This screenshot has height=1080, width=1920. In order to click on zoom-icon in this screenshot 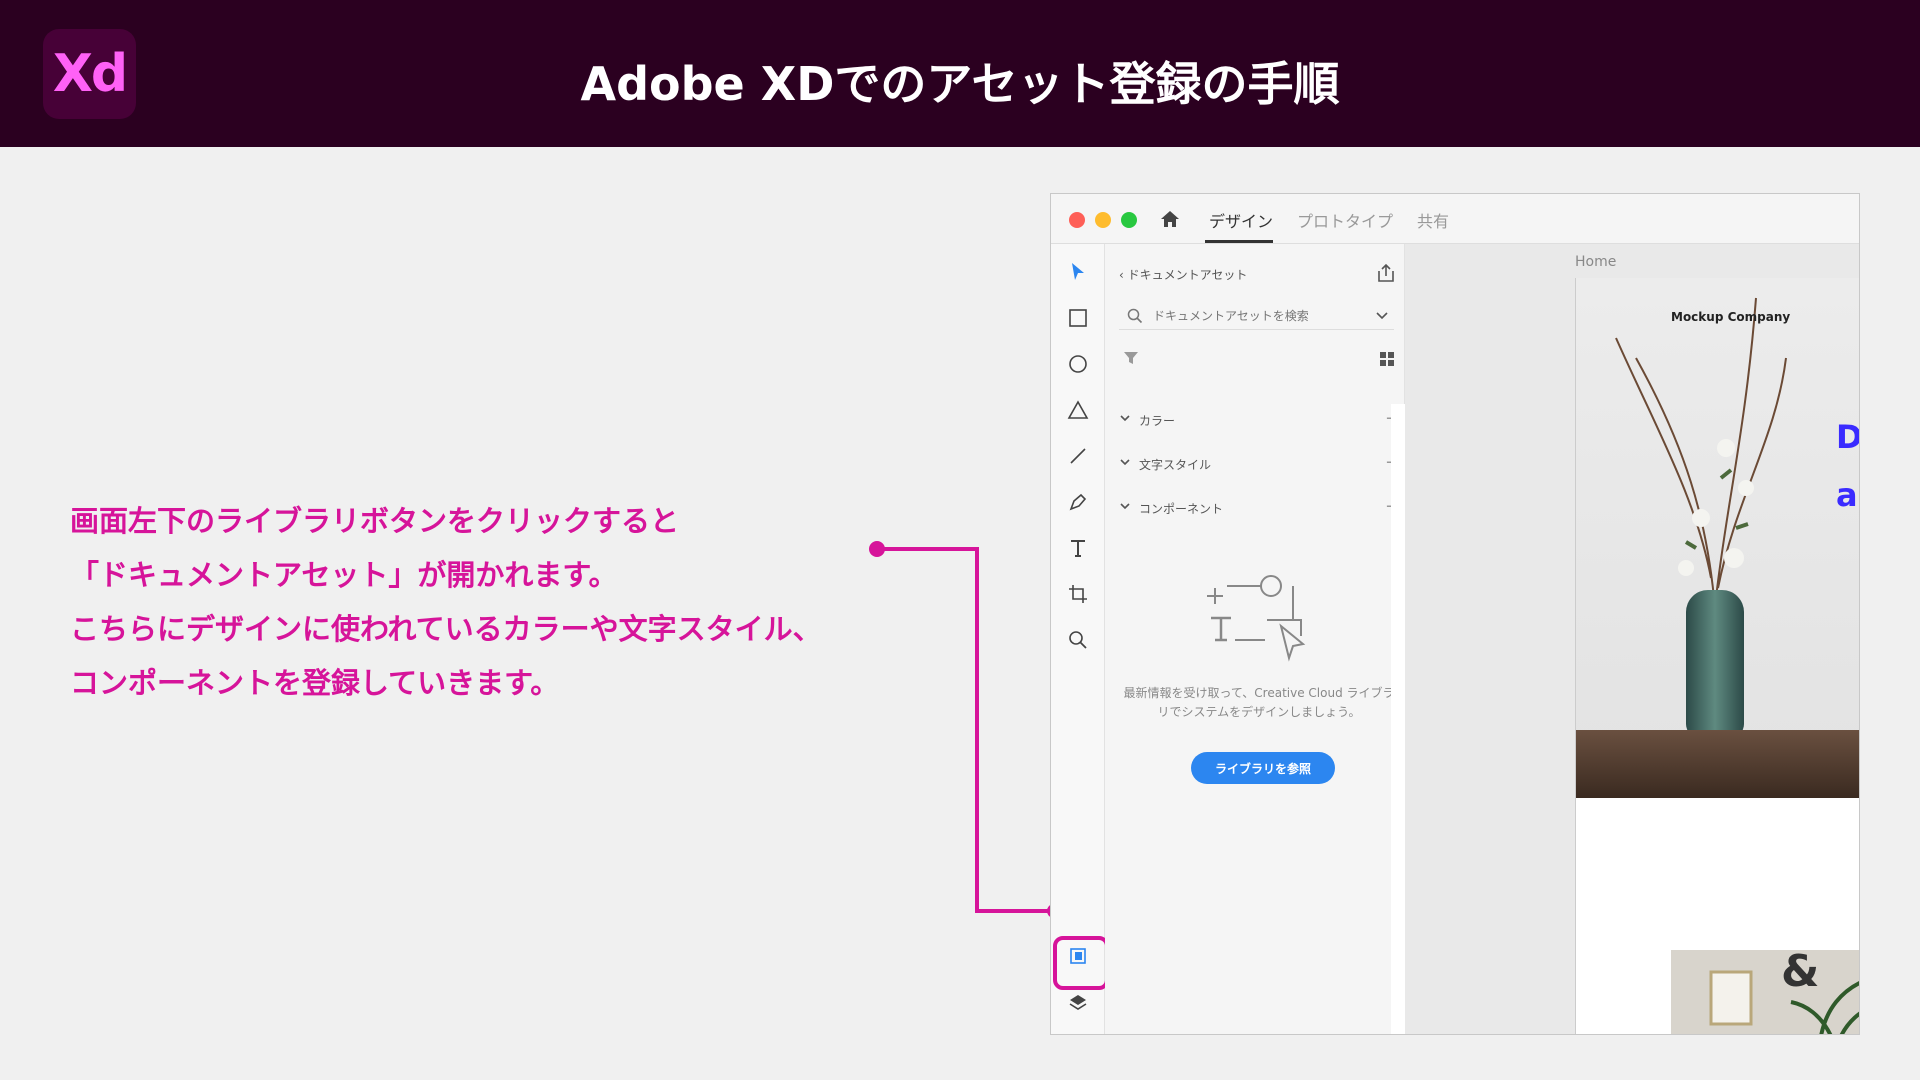, I will do `click(1078, 640)`.